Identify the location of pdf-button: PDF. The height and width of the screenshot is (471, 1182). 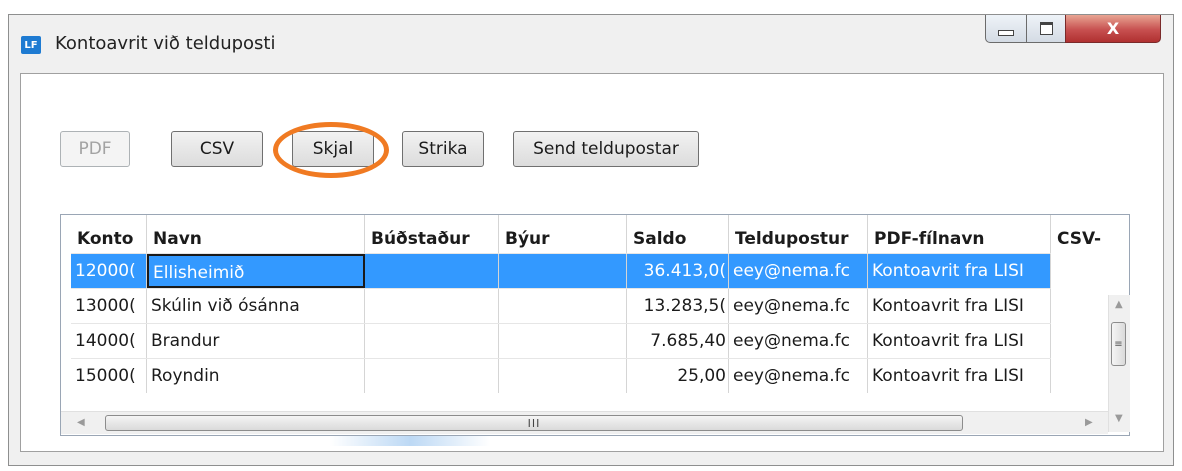
(95, 149).